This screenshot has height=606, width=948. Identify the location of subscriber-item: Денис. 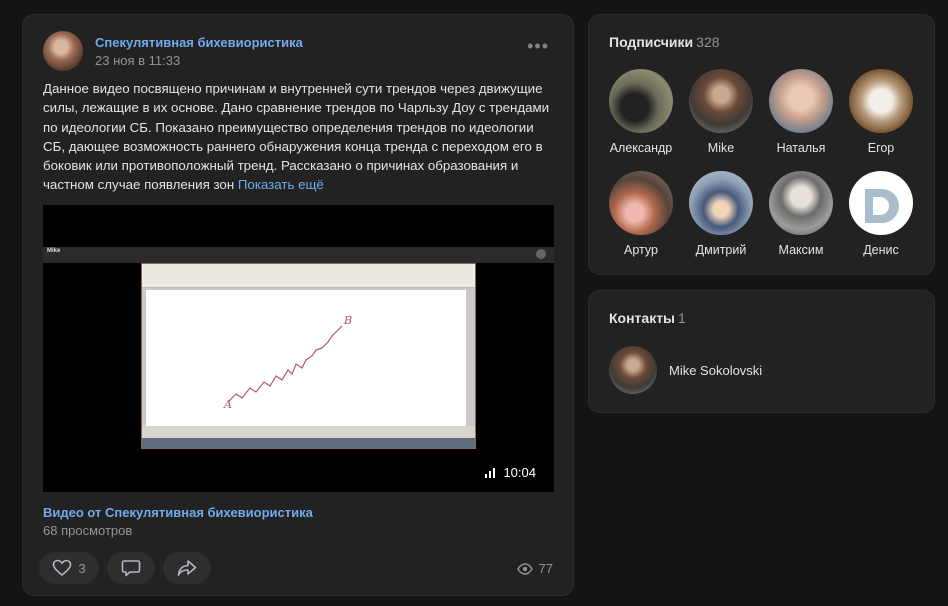
(881, 214).